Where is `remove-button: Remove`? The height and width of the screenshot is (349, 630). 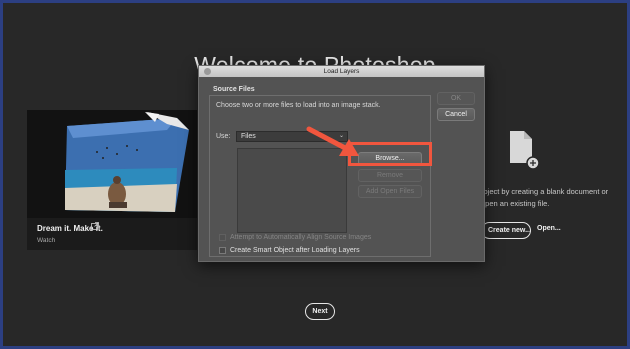
remove-button: Remove is located at coordinates (390, 175).